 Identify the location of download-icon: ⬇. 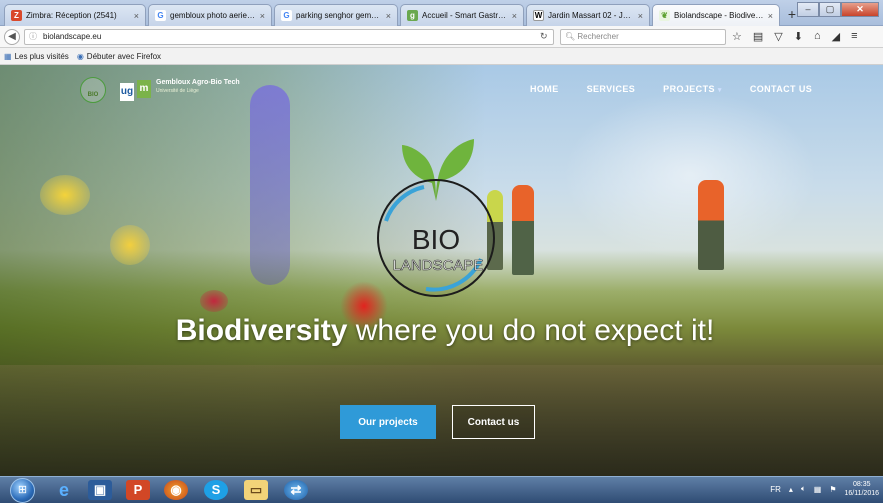
(798, 36).